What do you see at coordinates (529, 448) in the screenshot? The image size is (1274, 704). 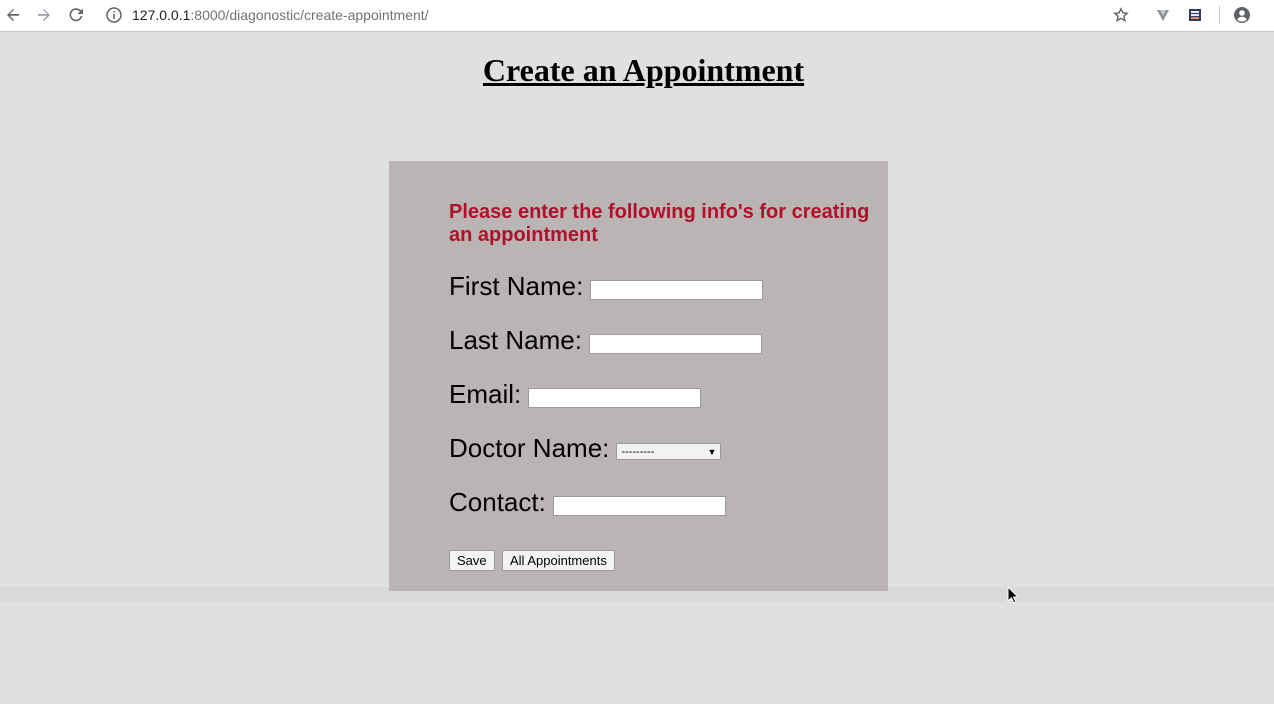 I see `doctor-name-label: Doctor Name:` at bounding box center [529, 448].